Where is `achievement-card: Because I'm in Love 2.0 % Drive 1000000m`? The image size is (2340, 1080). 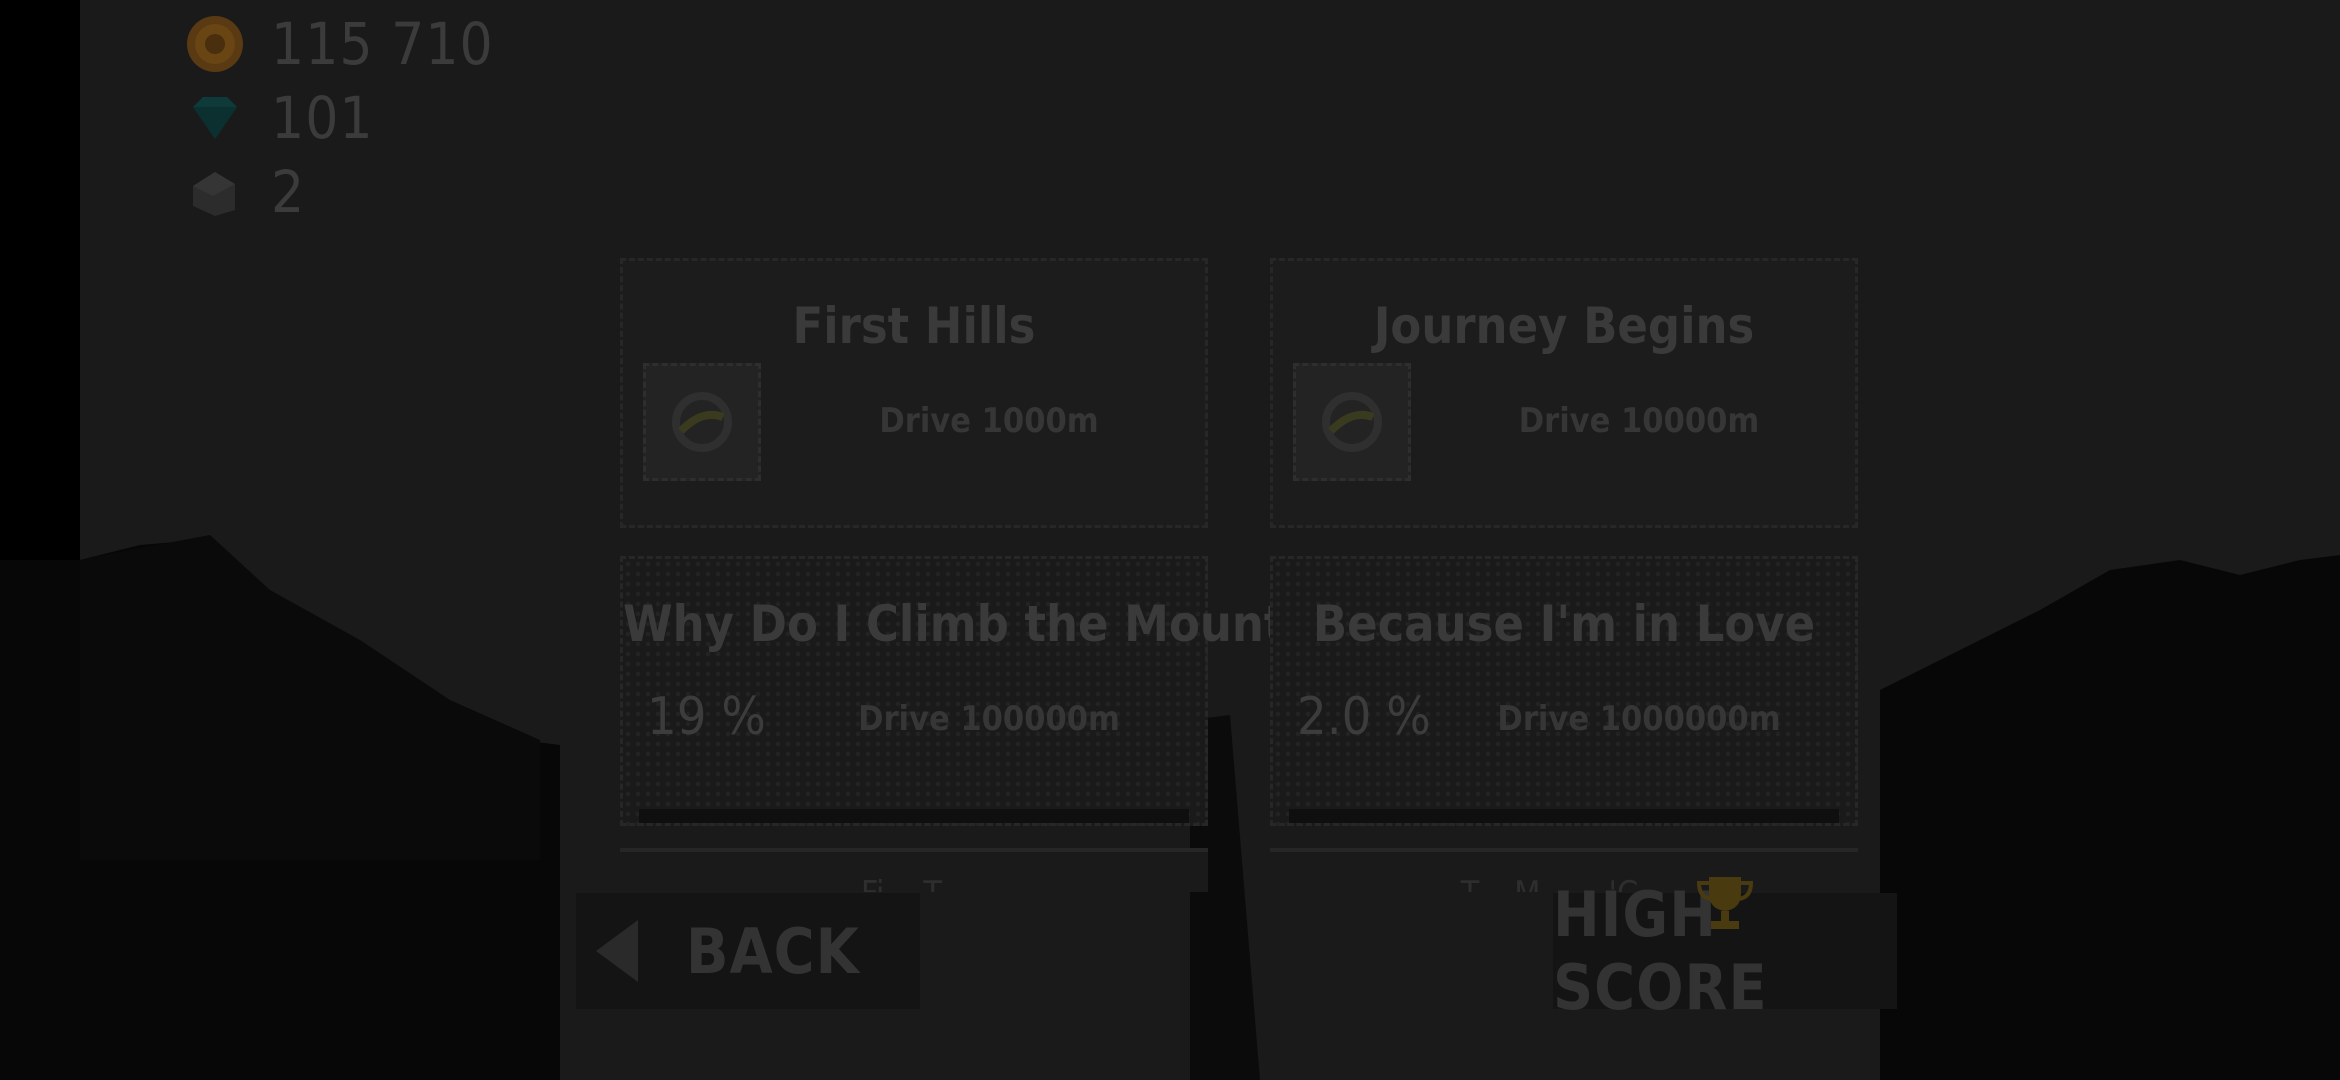
achievement-card: Because I'm in Love 2.0 % Drive 1000000m is located at coordinates (1564, 691).